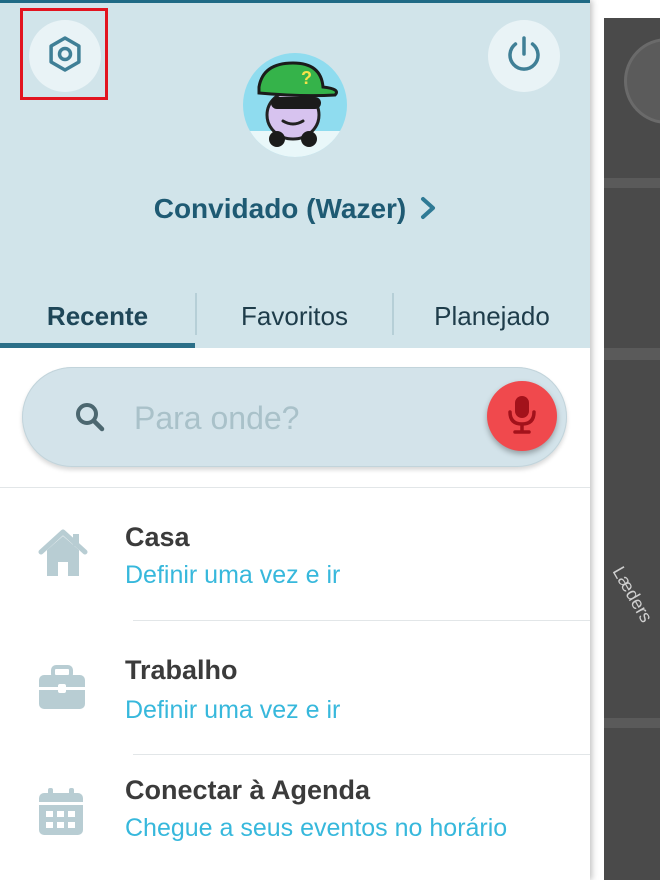 Image resolution: width=660 pixels, height=880 pixels. Describe the element at coordinates (63, 555) in the screenshot. I see `home-icon` at that location.